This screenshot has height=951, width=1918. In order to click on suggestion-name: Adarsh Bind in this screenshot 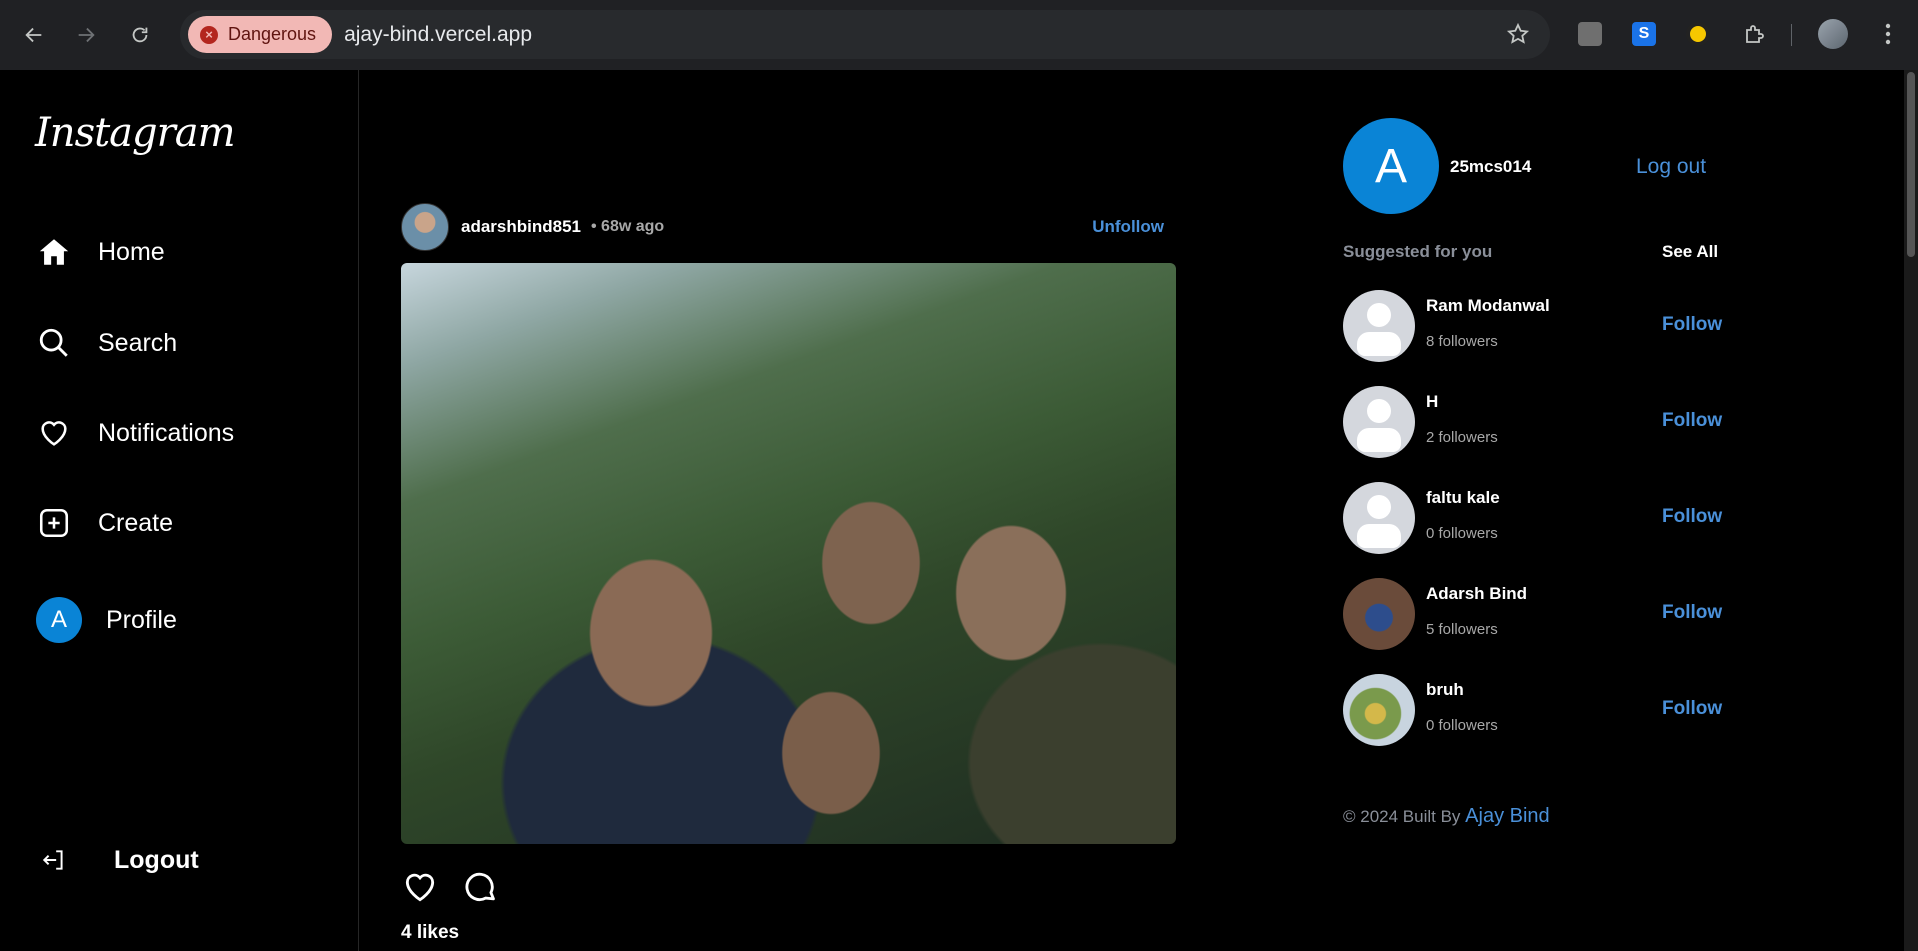, I will do `click(1476, 594)`.